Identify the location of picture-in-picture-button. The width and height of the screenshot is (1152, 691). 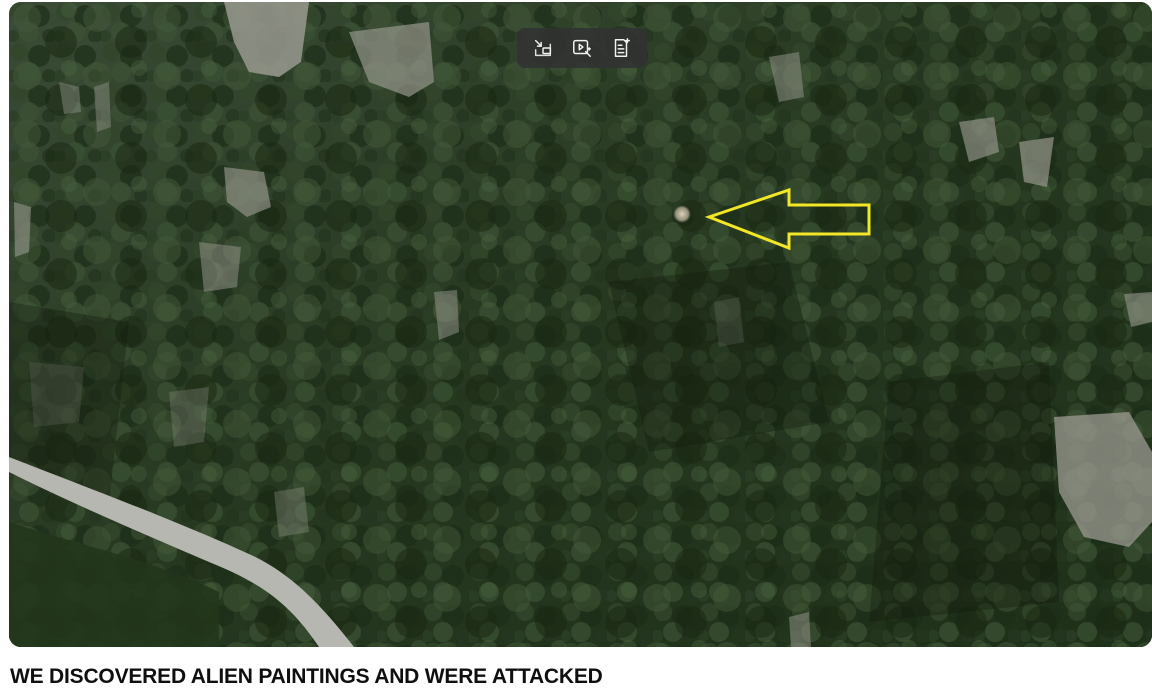
(543, 48).